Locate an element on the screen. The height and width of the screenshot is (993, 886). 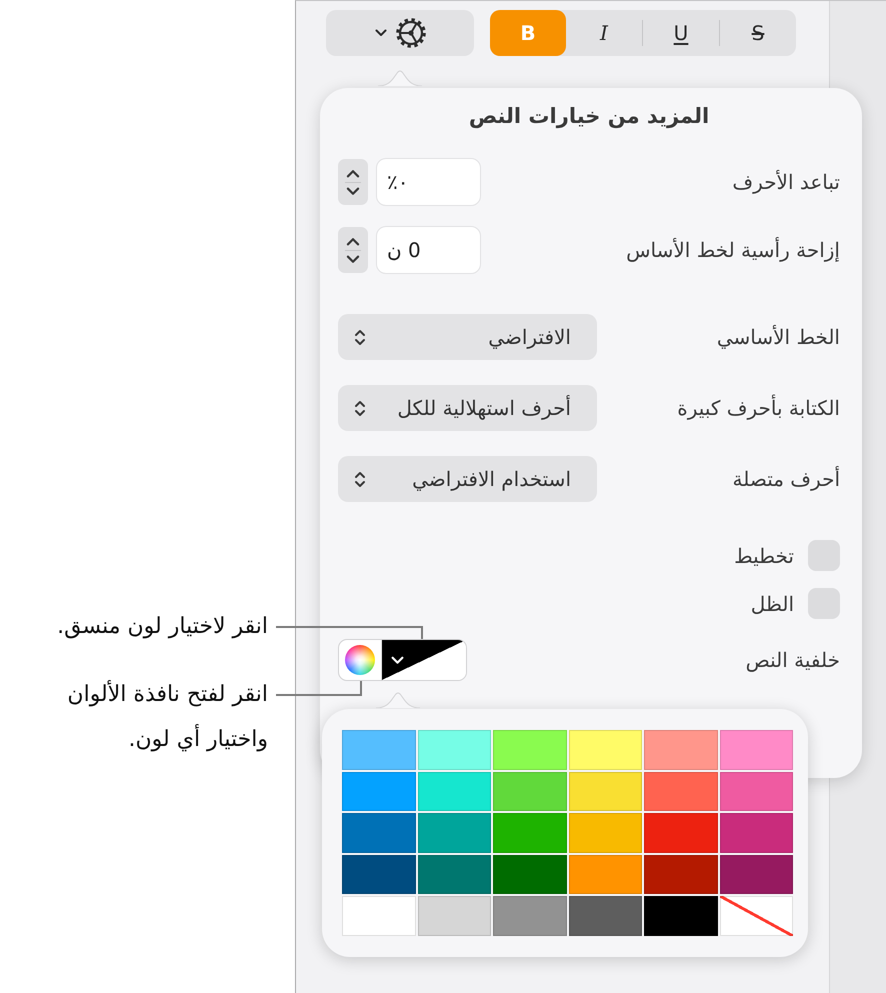
option-label: إزاحة رأسية لخط الأساس is located at coordinates (733, 250).